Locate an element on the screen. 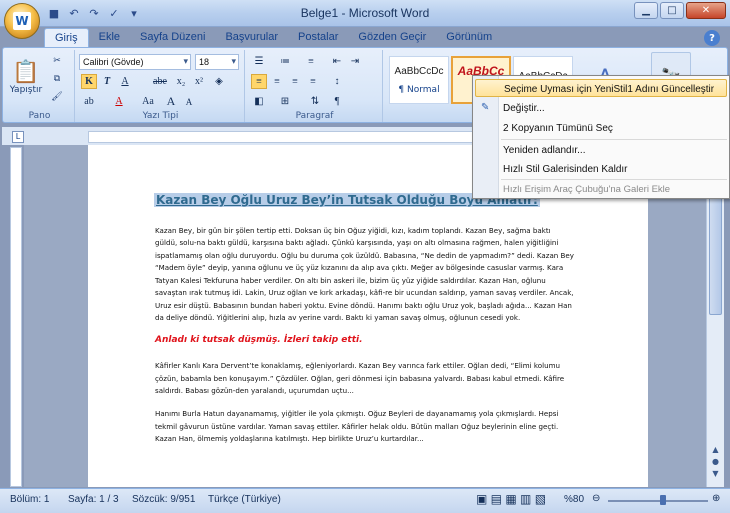  paragraph-group: ☰ ≔ ≡ ⇤ ⇥ ≡ ≡ ≡ ≡ ↕ ◧ ⊞ ⇅ ¶ Paragraf is located at coordinates (315, 86).